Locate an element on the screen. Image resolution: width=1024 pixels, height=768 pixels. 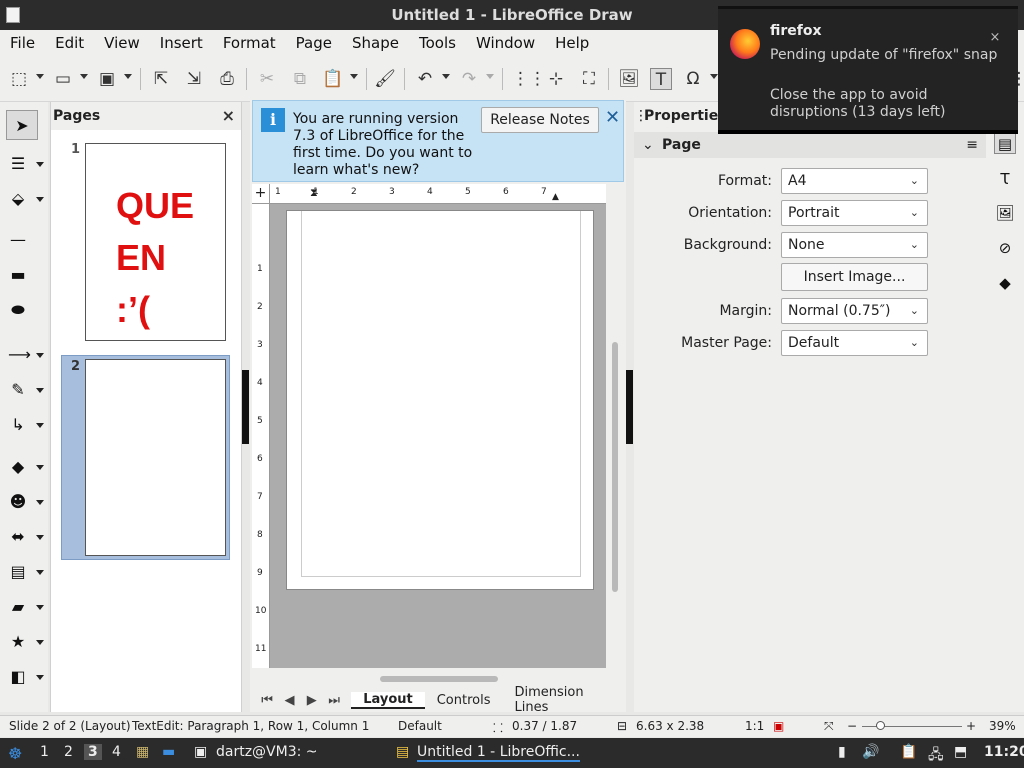
callouts-dropdown-icon is located at coordinates (40, 607).